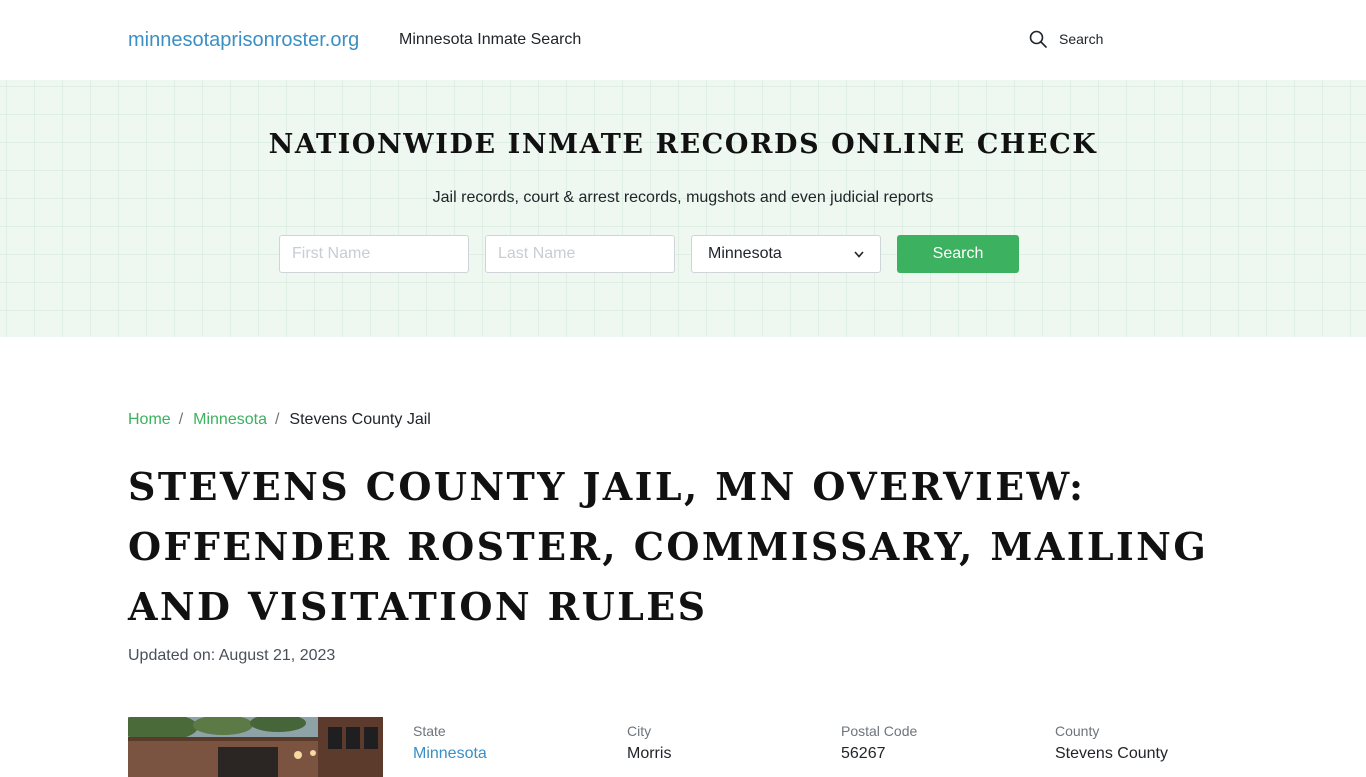  Describe the element at coordinates (1081, 39) in the screenshot. I see `header-search-label: Search` at that location.